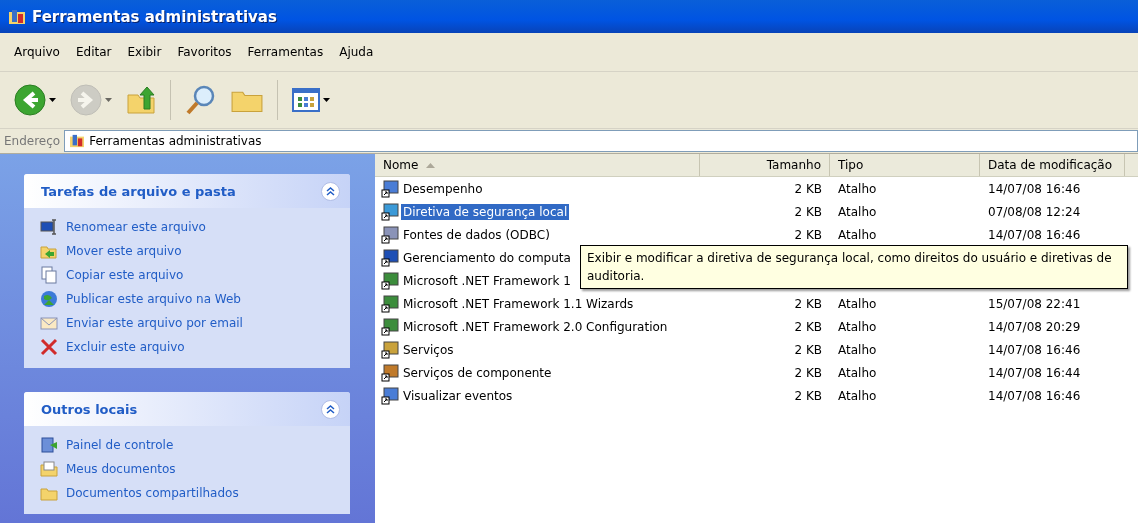 Image resolution: width=1138 pixels, height=523 pixels. What do you see at coordinates (49, 469) in the screenshot?
I see `documents-folder-icon` at bounding box center [49, 469].